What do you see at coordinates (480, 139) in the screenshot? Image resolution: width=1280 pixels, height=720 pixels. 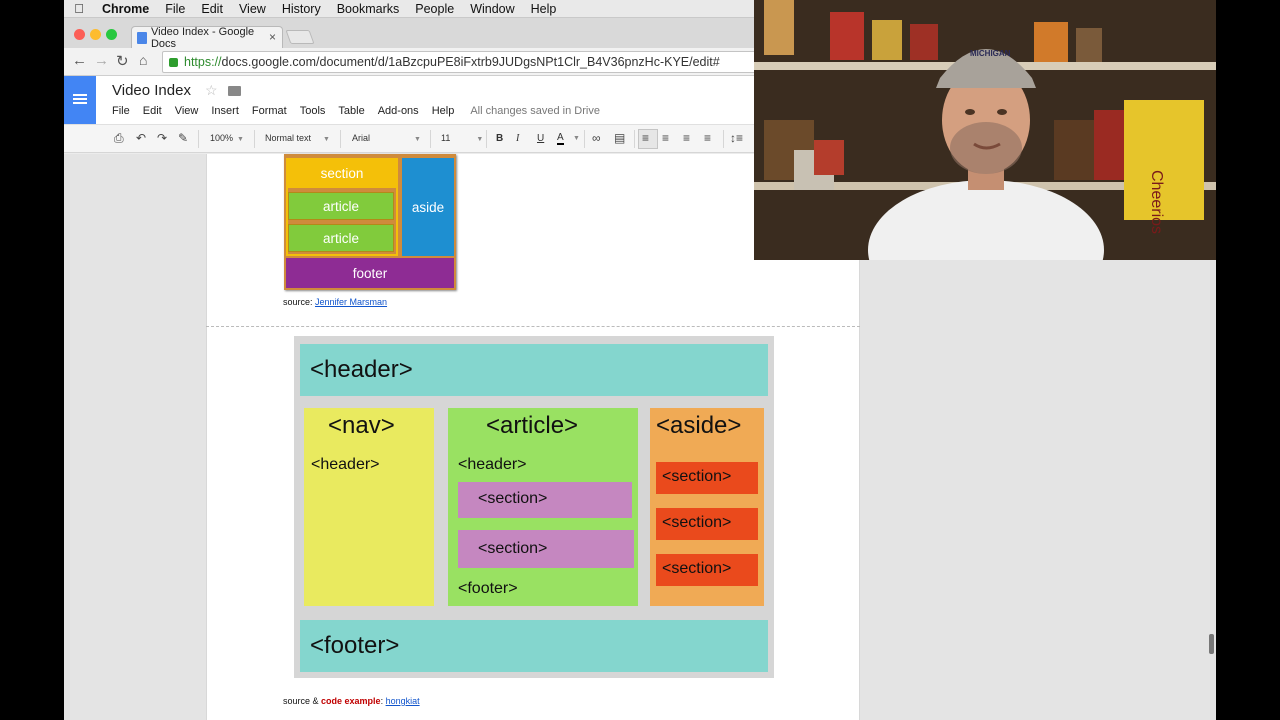 I see `font-size-dropdown-icon: ▼` at bounding box center [480, 139].